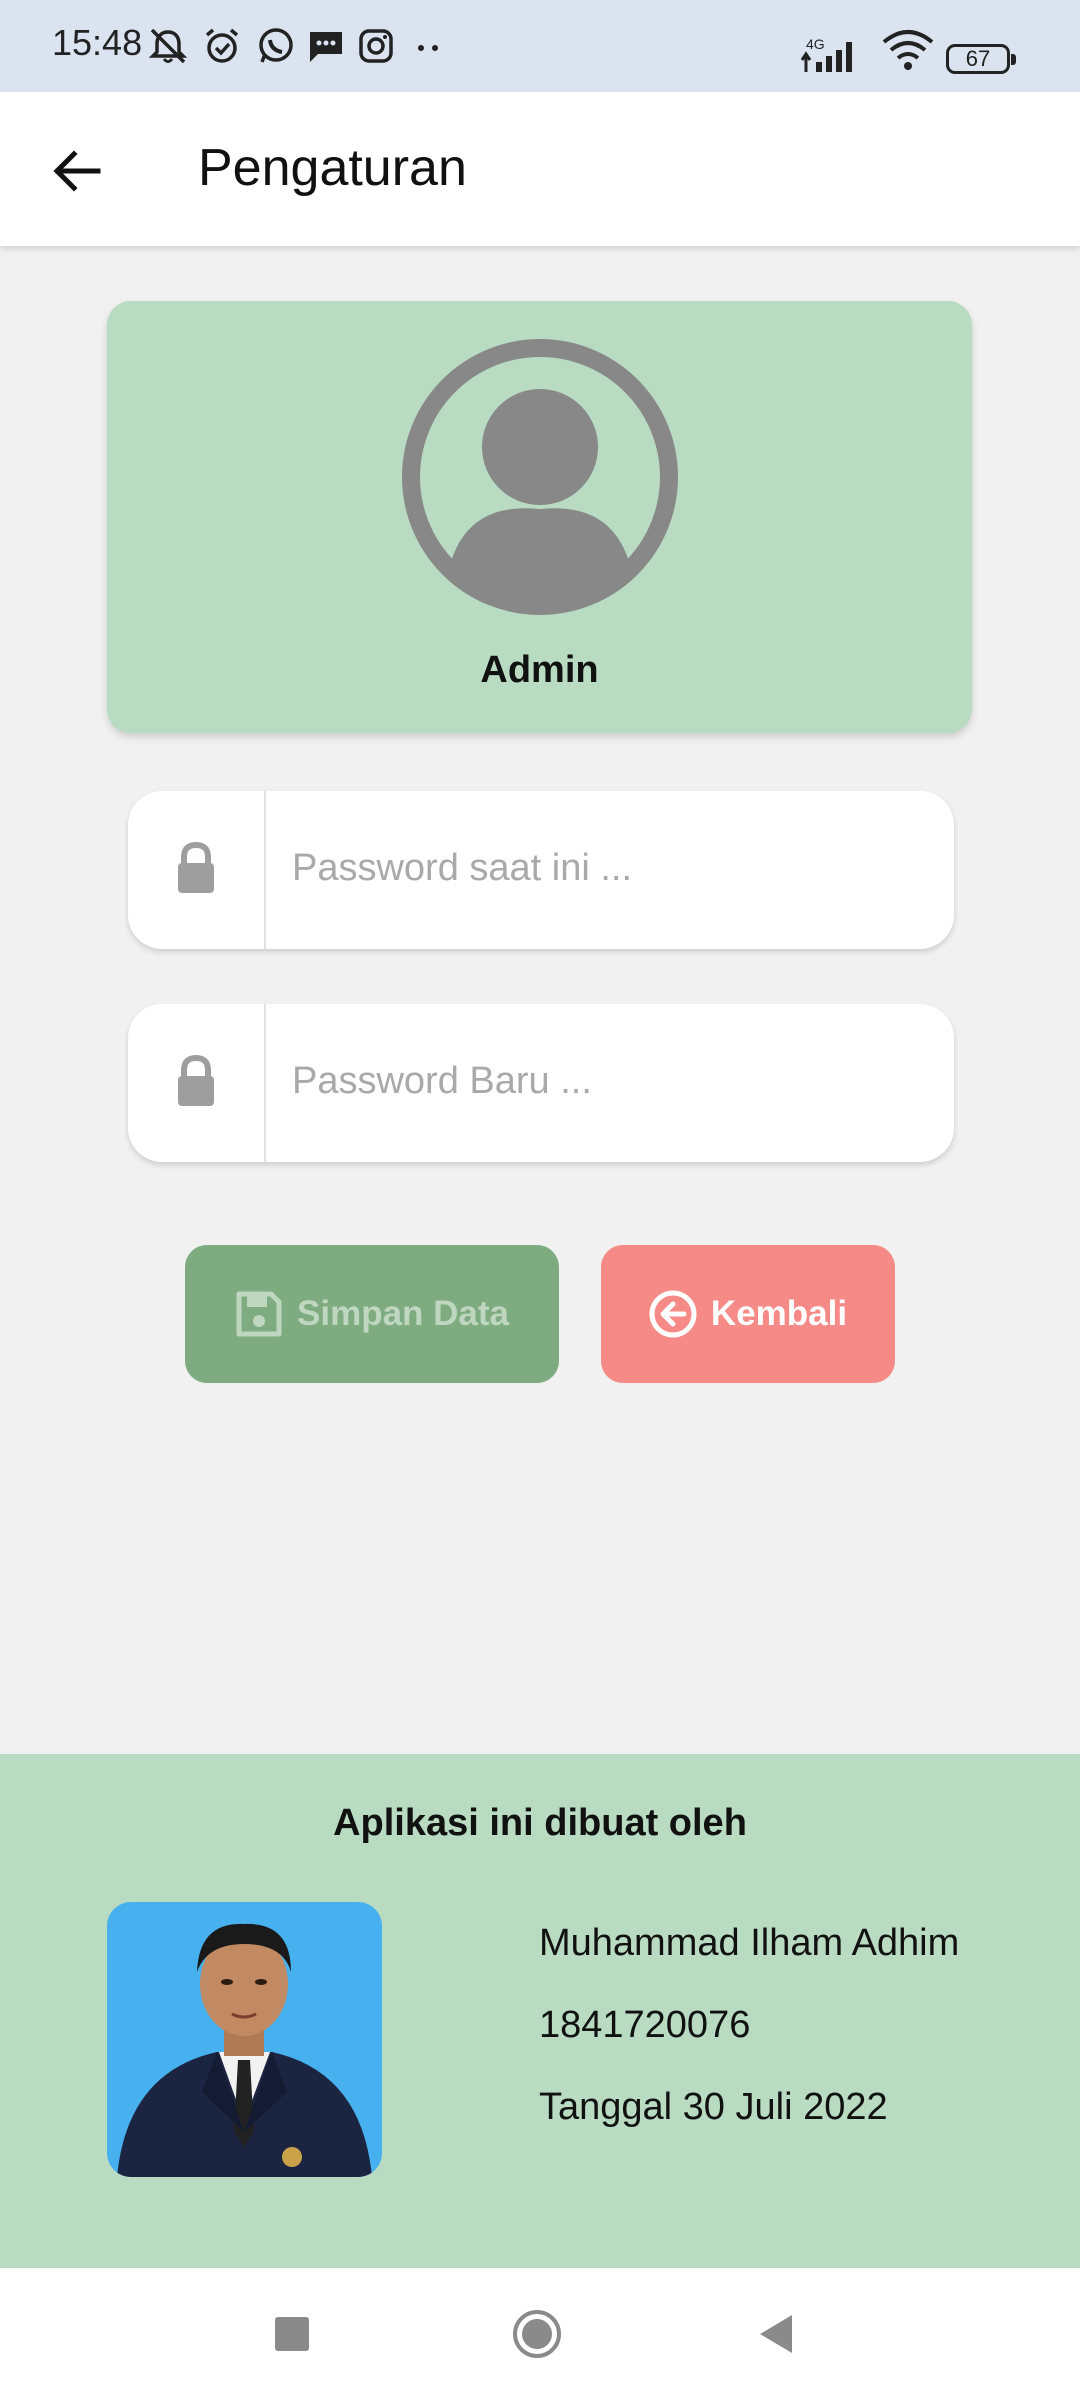  Describe the element at coordinates (403, 1313) in the screenshot. I see `save-button-label: Simpan Data` at that location.